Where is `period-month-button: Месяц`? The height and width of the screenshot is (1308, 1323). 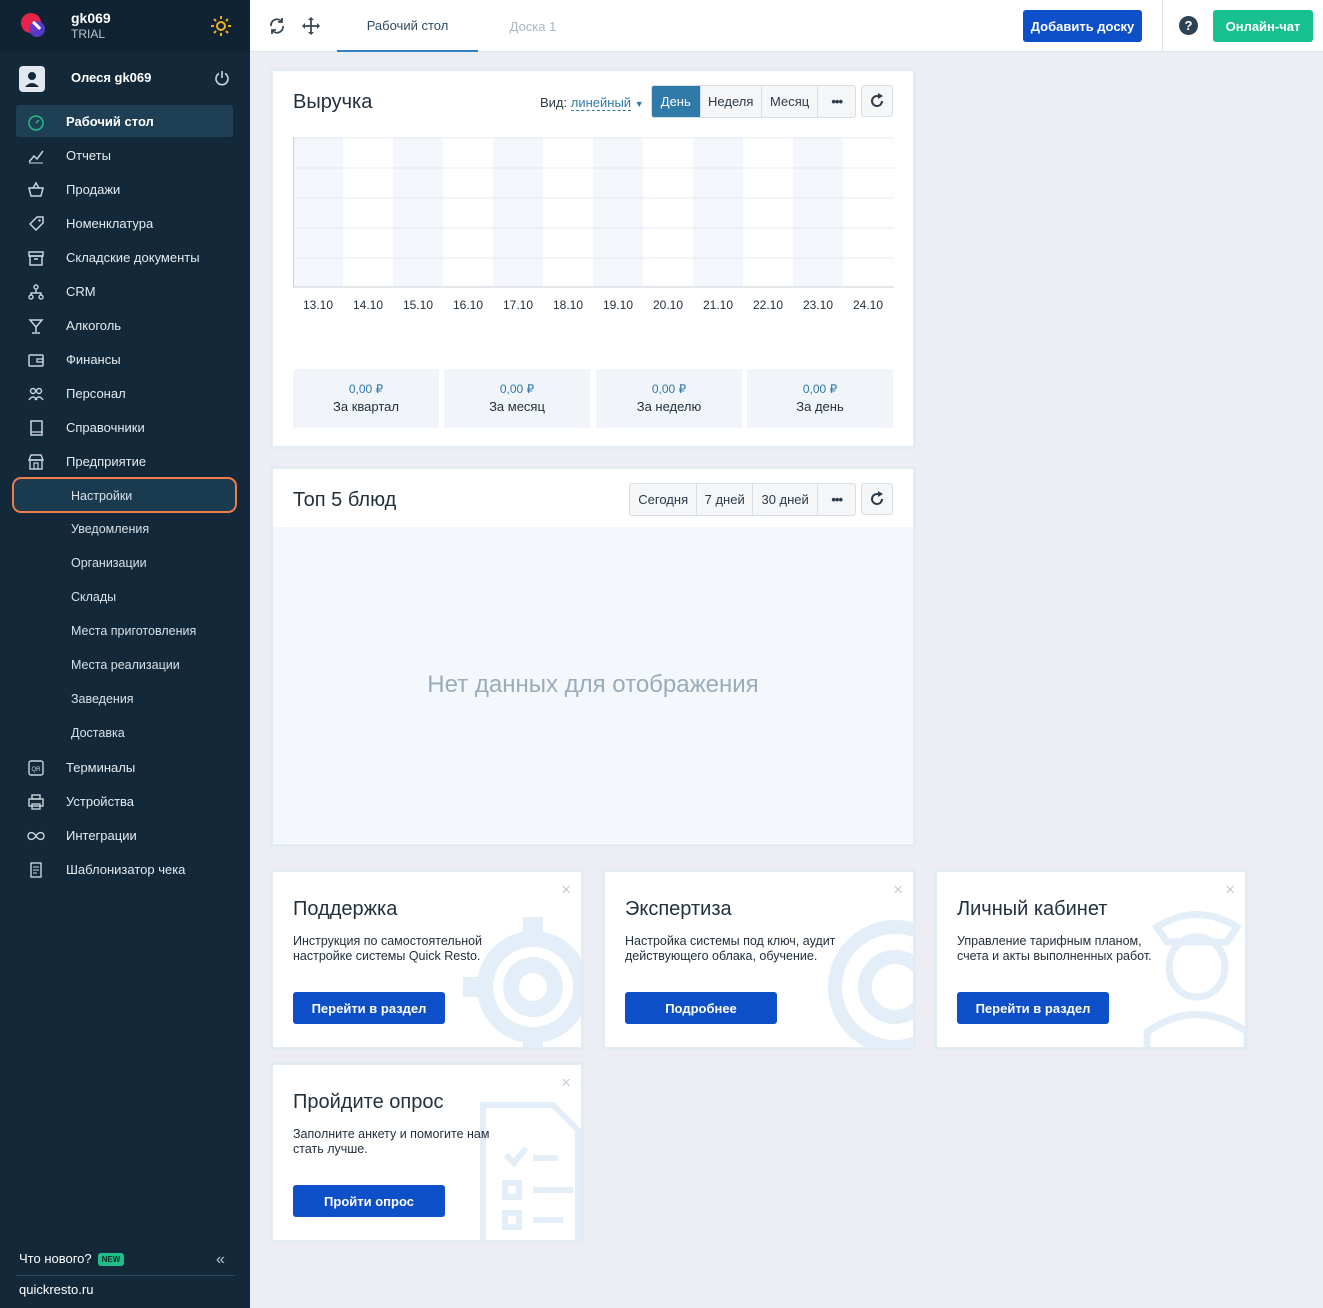
period-month-button: Месяц is located at coordinates (790, 101).